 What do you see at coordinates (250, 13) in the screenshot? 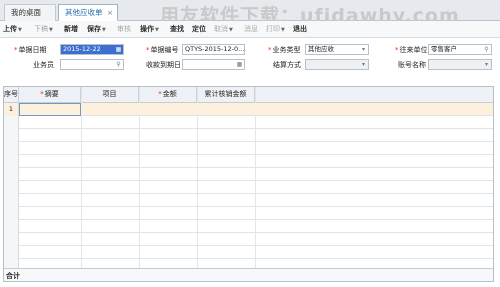
I see `tab-bar: 我的桌面 其他应收单 × 用友软件下载：ufidawhy.com` at bounding box center [250, 13].